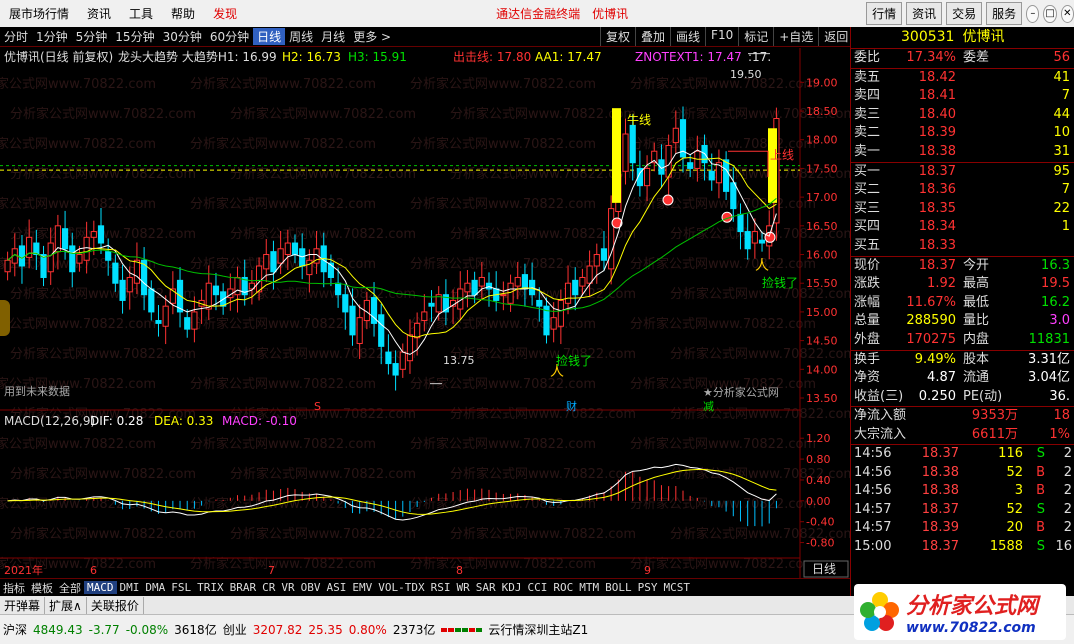  What do you see at coordinates (269, 36) in the screenshot?
I see `period-daily: 日线` at bounding box center [269, 36].